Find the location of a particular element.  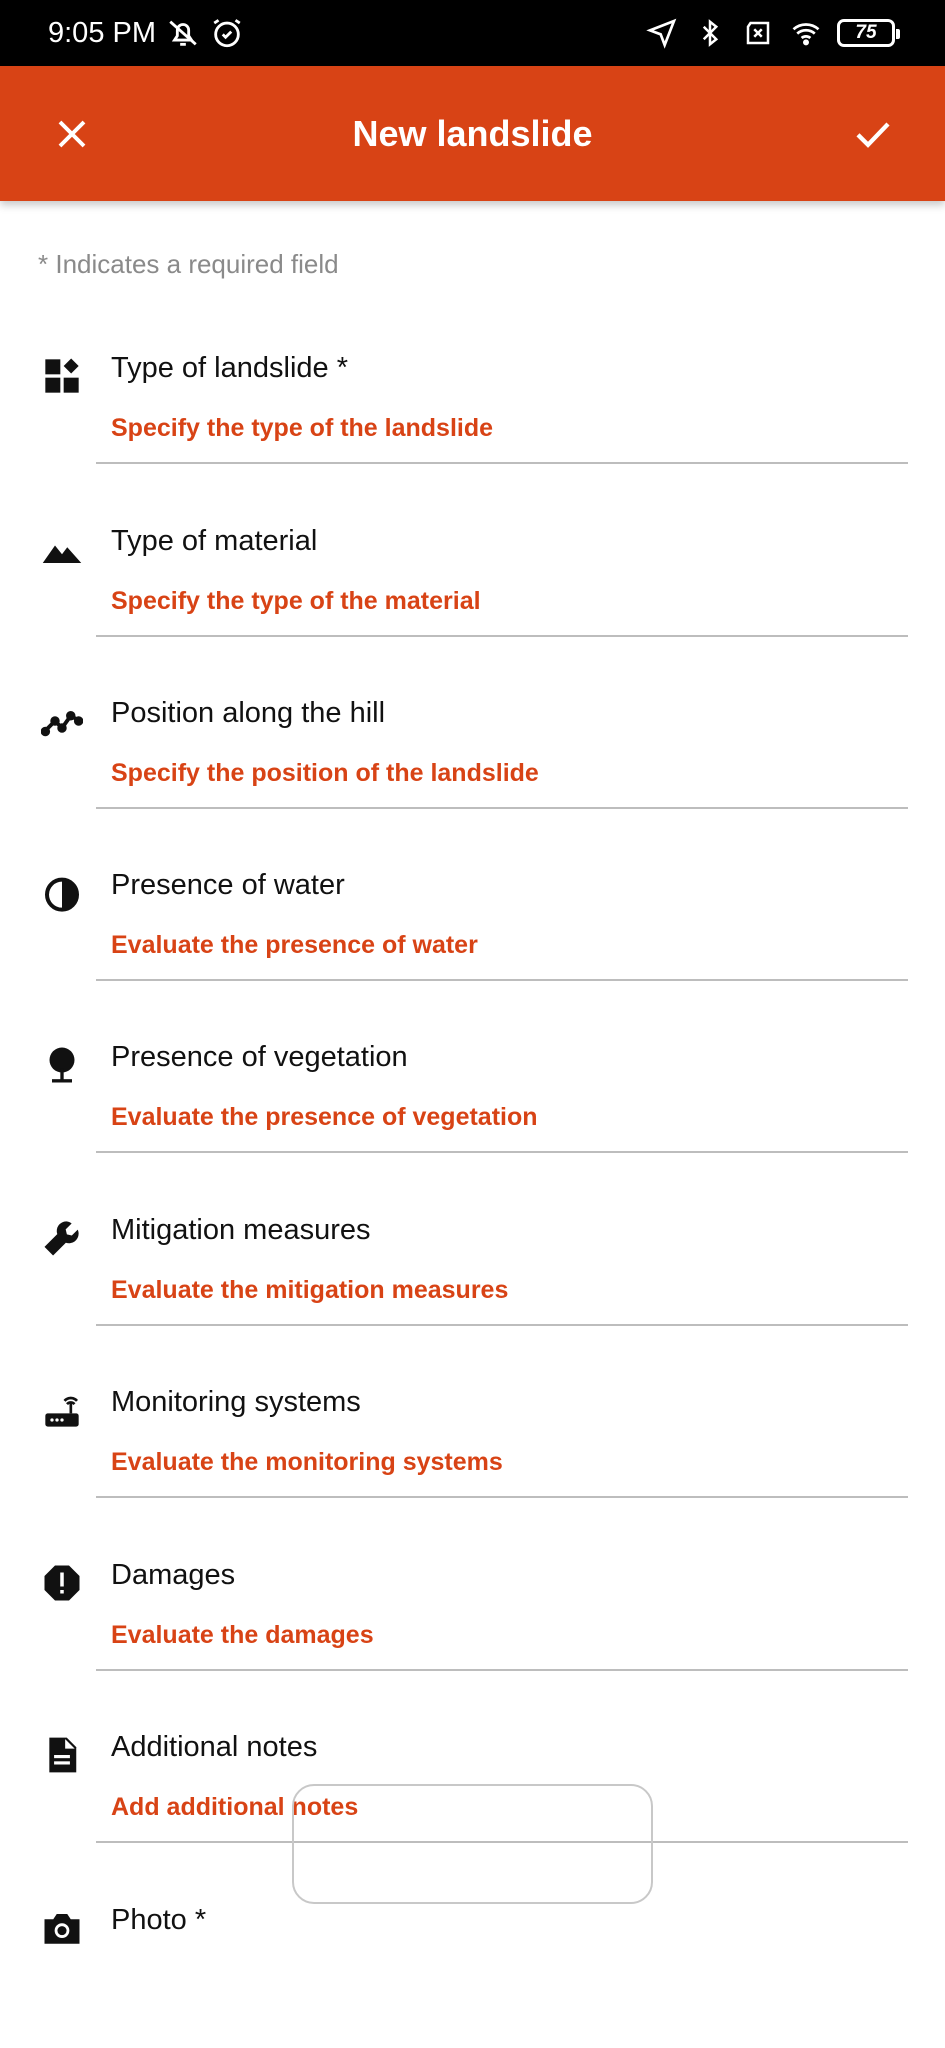

trend-line-icon is located at coordinates (62, 721).